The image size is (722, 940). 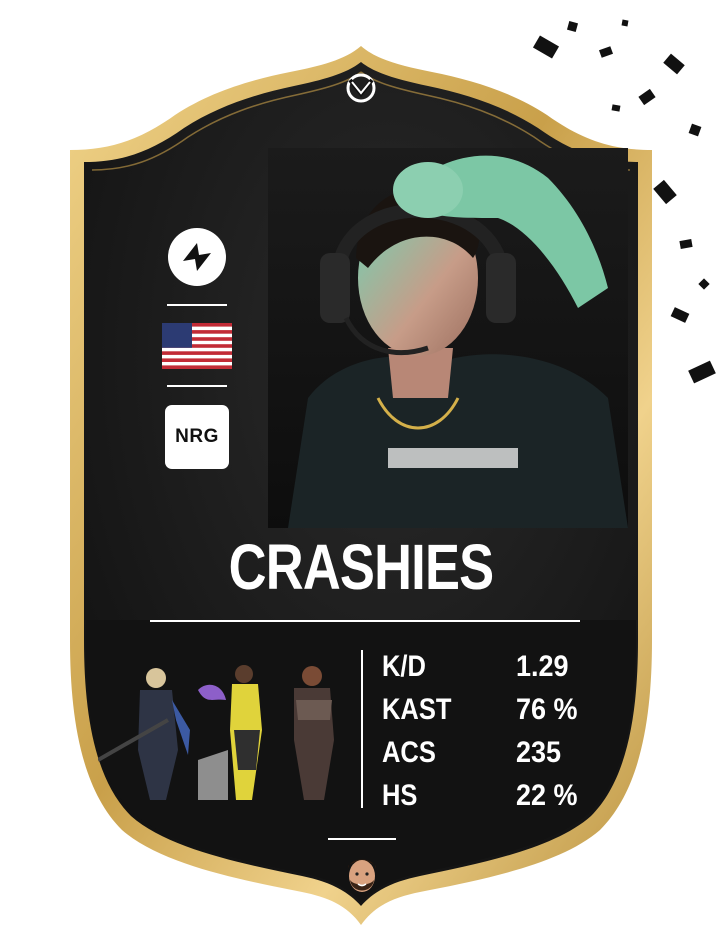 What do you see at coordinates (362, 875) in the screenshot?
I see `creator-avatar-icon` at bounding box center [362, 875].